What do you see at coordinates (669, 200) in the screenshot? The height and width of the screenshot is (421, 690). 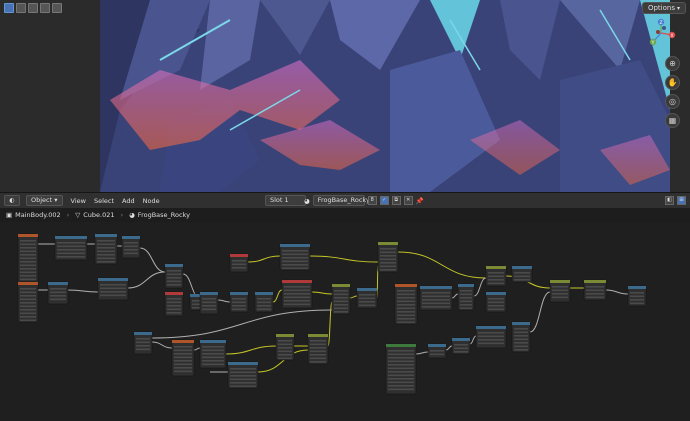 I see `overlay-icon: ◧` at bounding box center [669, 200].